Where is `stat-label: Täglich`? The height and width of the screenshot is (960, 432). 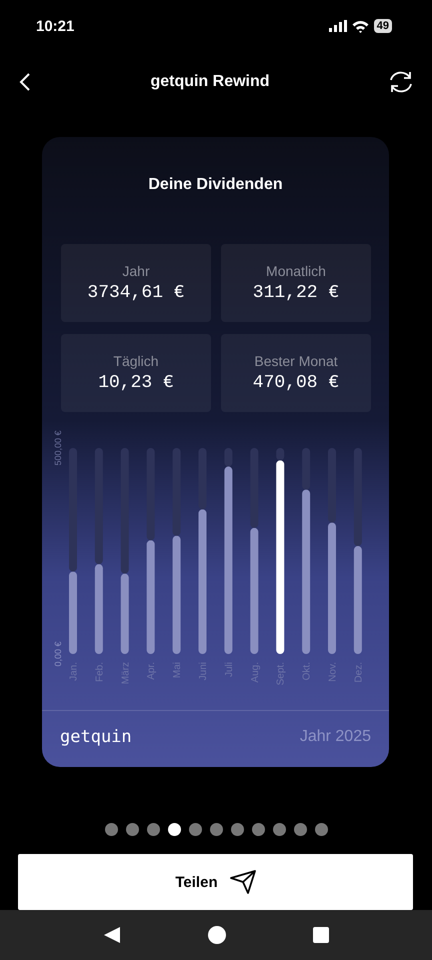 stat-label: Täglich is located at coordinates (136, 361).